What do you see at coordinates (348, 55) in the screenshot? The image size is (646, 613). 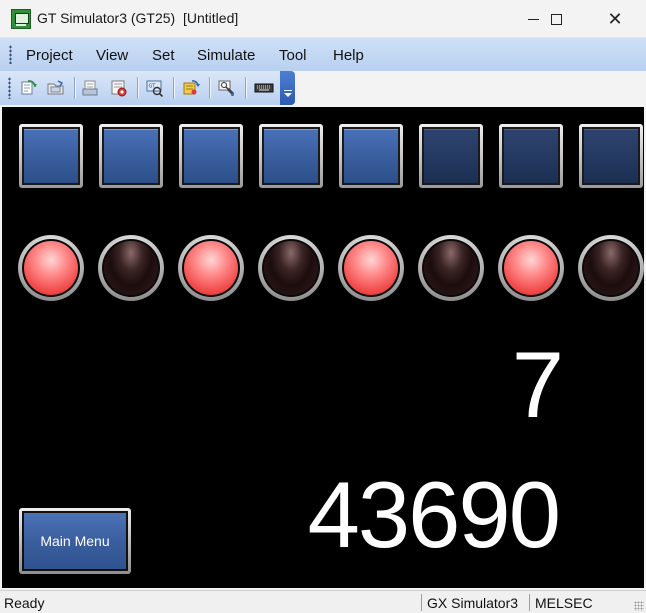 I see `menu-help: Help` at bounding box center [348, 55].